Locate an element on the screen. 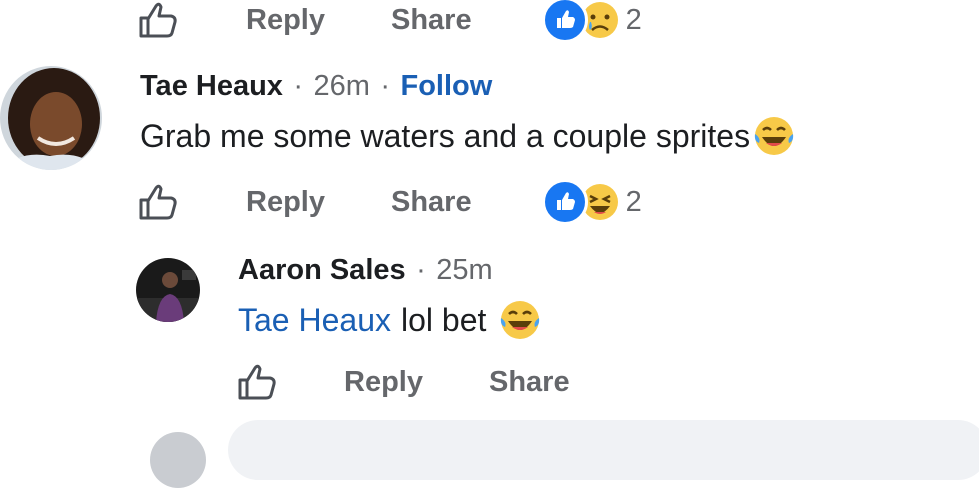  reply-action-row: Reply Share is located at coordinates (403, 382).